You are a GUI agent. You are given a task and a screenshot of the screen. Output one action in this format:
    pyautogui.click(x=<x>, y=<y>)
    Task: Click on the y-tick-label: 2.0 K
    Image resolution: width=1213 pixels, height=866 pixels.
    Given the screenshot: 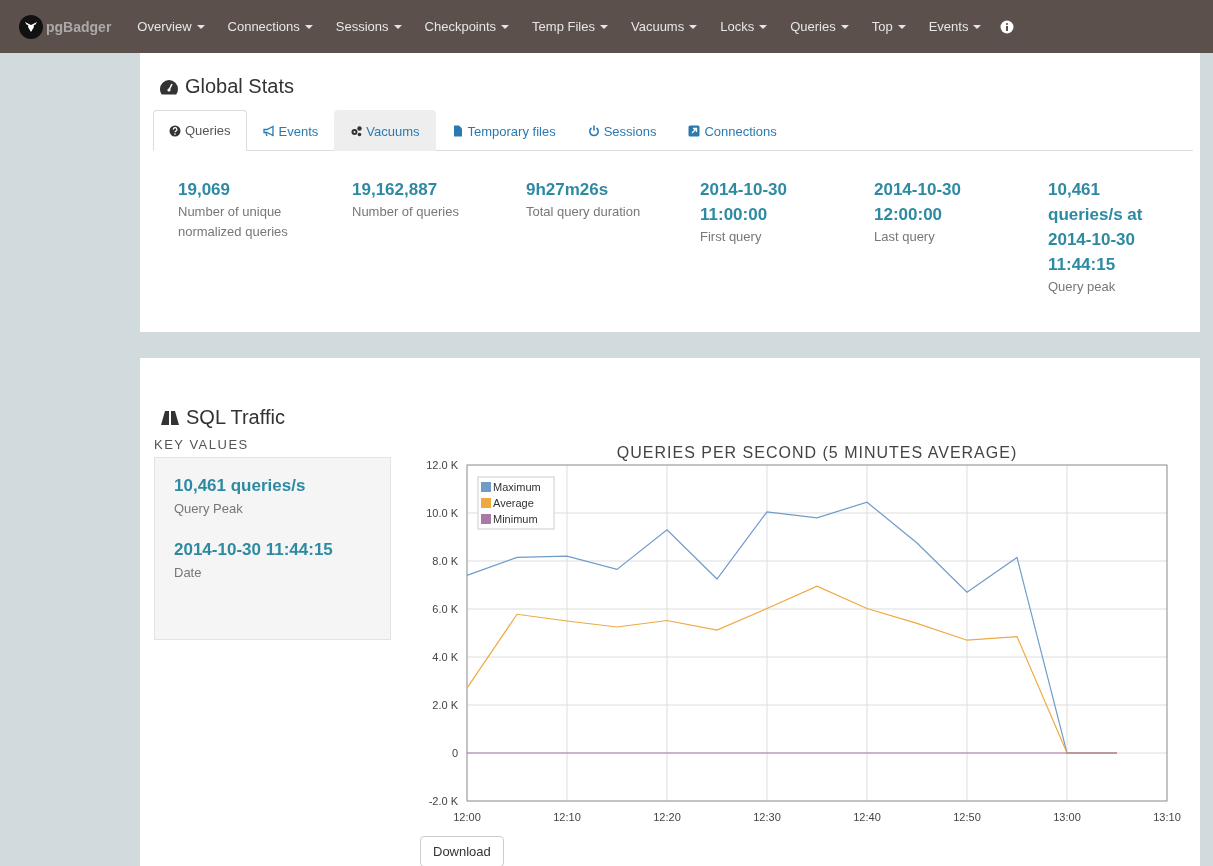 What is the action you would take?
    pyautogui.click(x=445, y=705)
    